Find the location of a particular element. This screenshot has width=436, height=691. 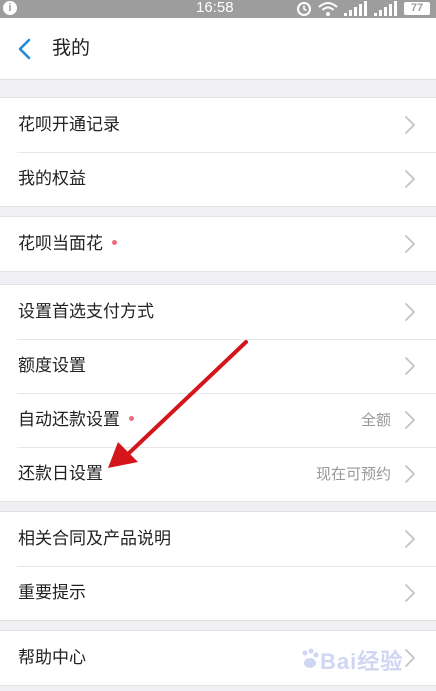

row-label-text: 额度设置 is located at coordinates (52, 366).